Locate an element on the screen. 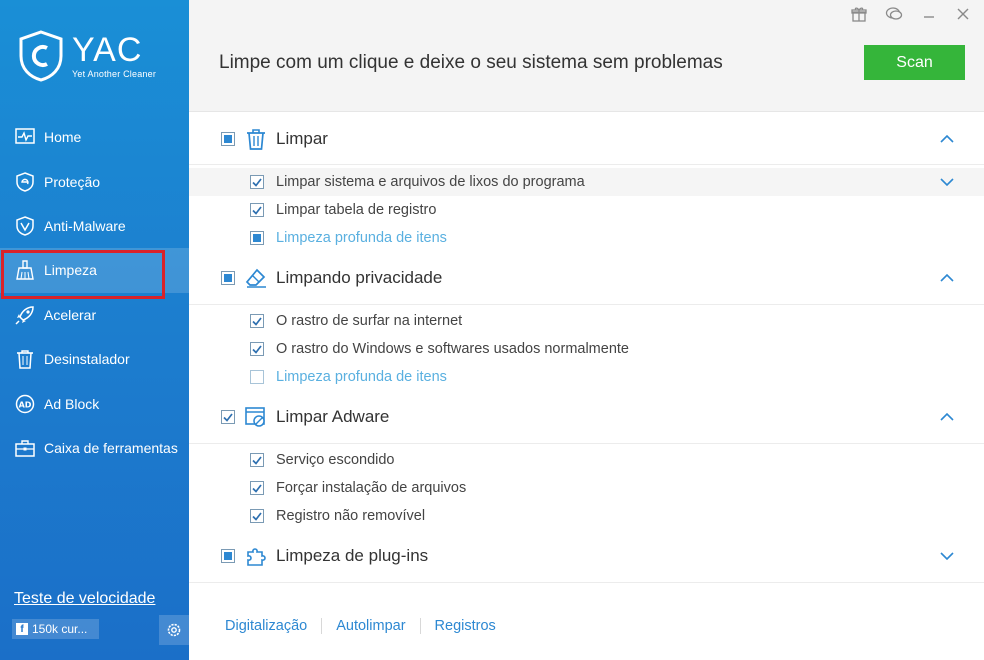  list-item: Registro não removível is located at coordinates (586, 516).